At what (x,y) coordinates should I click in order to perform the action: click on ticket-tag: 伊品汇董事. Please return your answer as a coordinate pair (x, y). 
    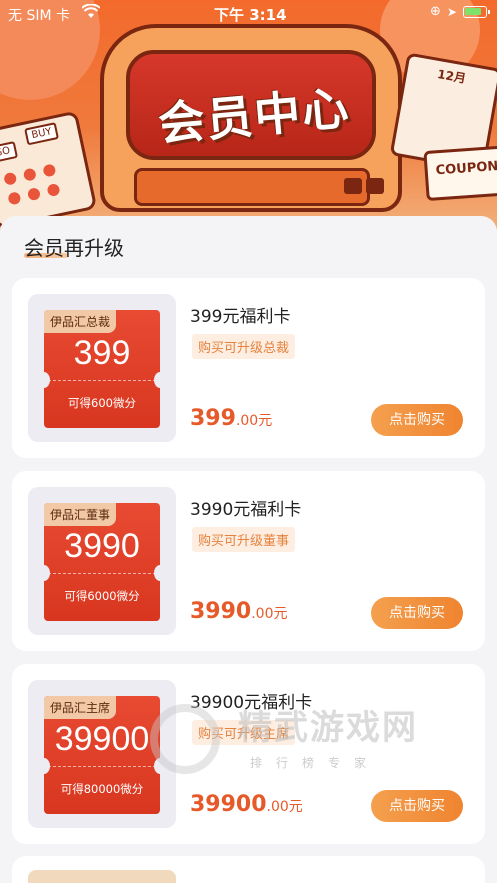
    Looking at the image, I should click on (80, 514).